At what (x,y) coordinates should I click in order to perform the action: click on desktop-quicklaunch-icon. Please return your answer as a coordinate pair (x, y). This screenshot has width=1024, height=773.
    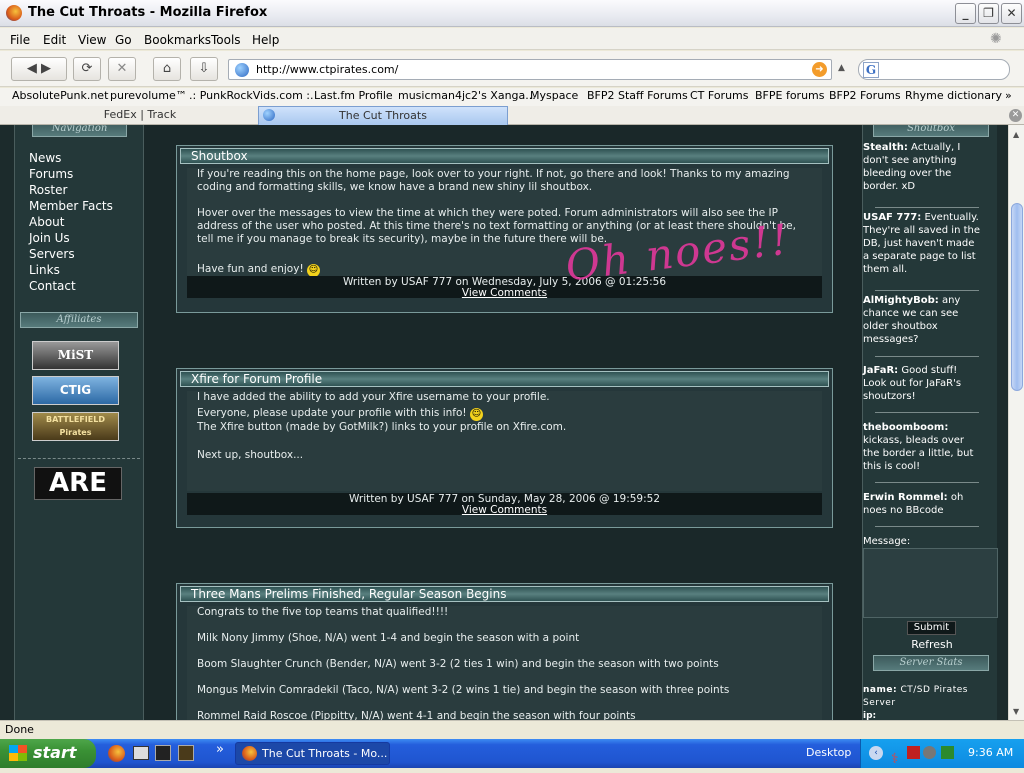
    Looking at the image, I should click on (141, 753).